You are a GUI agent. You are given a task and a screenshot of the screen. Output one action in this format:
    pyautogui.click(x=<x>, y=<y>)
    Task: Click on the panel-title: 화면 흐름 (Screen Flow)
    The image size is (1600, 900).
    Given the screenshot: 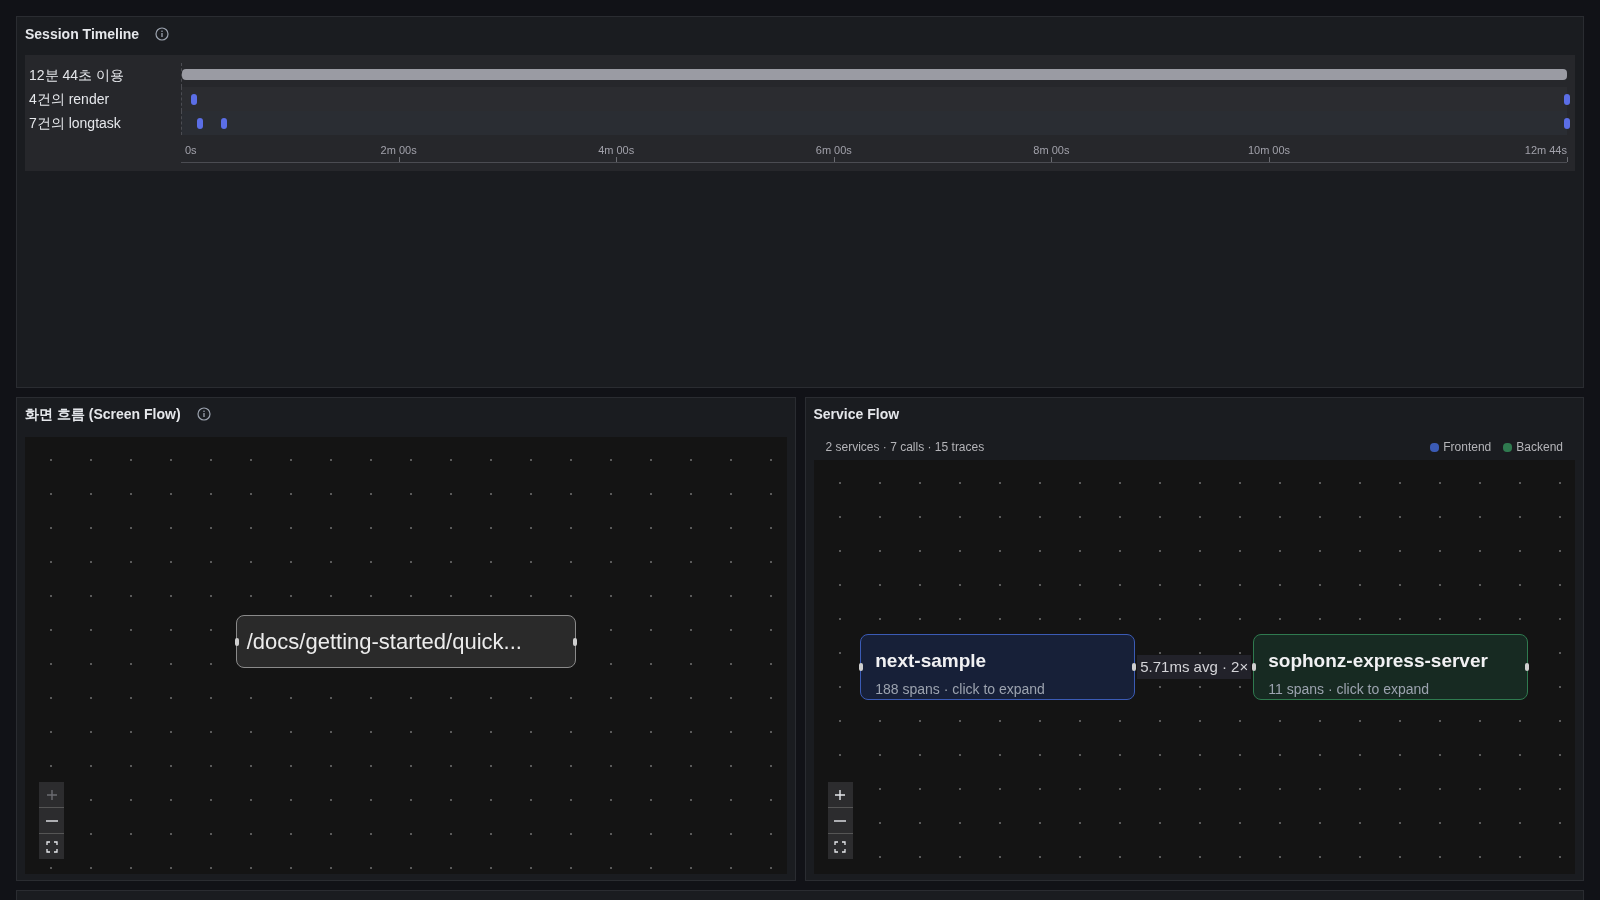 What is the action you would take?
    pyautogui.click(x=103, y=414)
    